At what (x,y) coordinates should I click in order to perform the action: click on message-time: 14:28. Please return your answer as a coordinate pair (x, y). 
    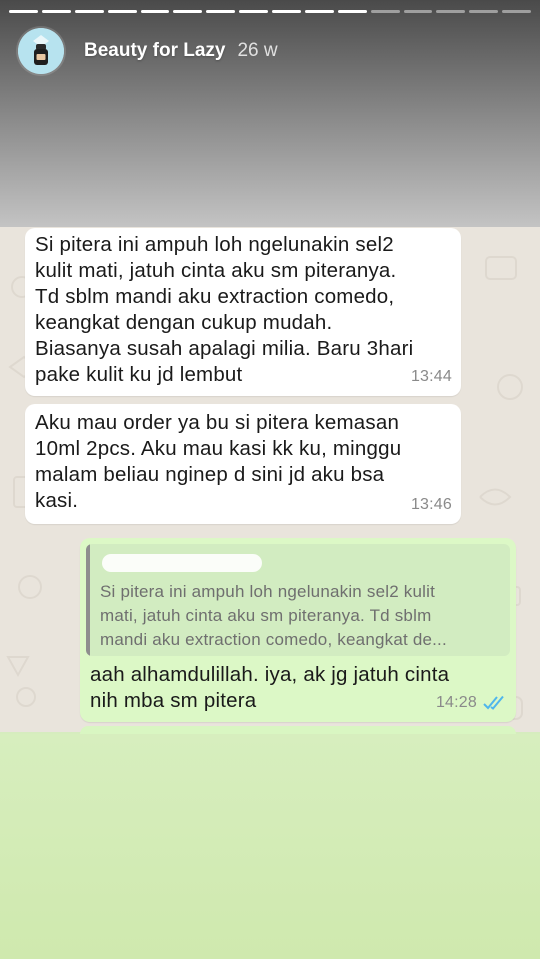
    Looking at the image, I should click on (456, 702).